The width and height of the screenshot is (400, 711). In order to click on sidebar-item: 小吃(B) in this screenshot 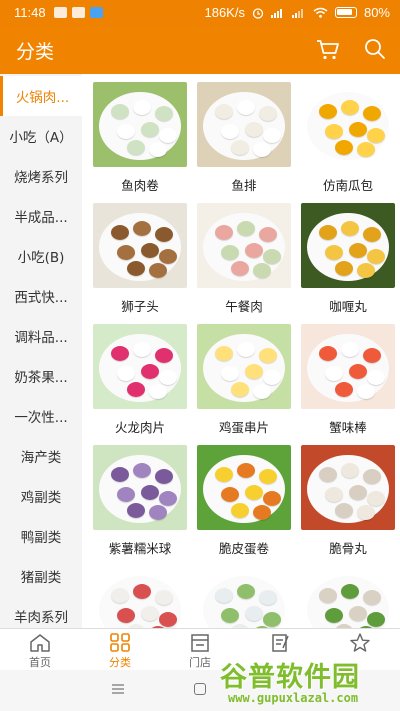, I will do `click(41, 256)`.